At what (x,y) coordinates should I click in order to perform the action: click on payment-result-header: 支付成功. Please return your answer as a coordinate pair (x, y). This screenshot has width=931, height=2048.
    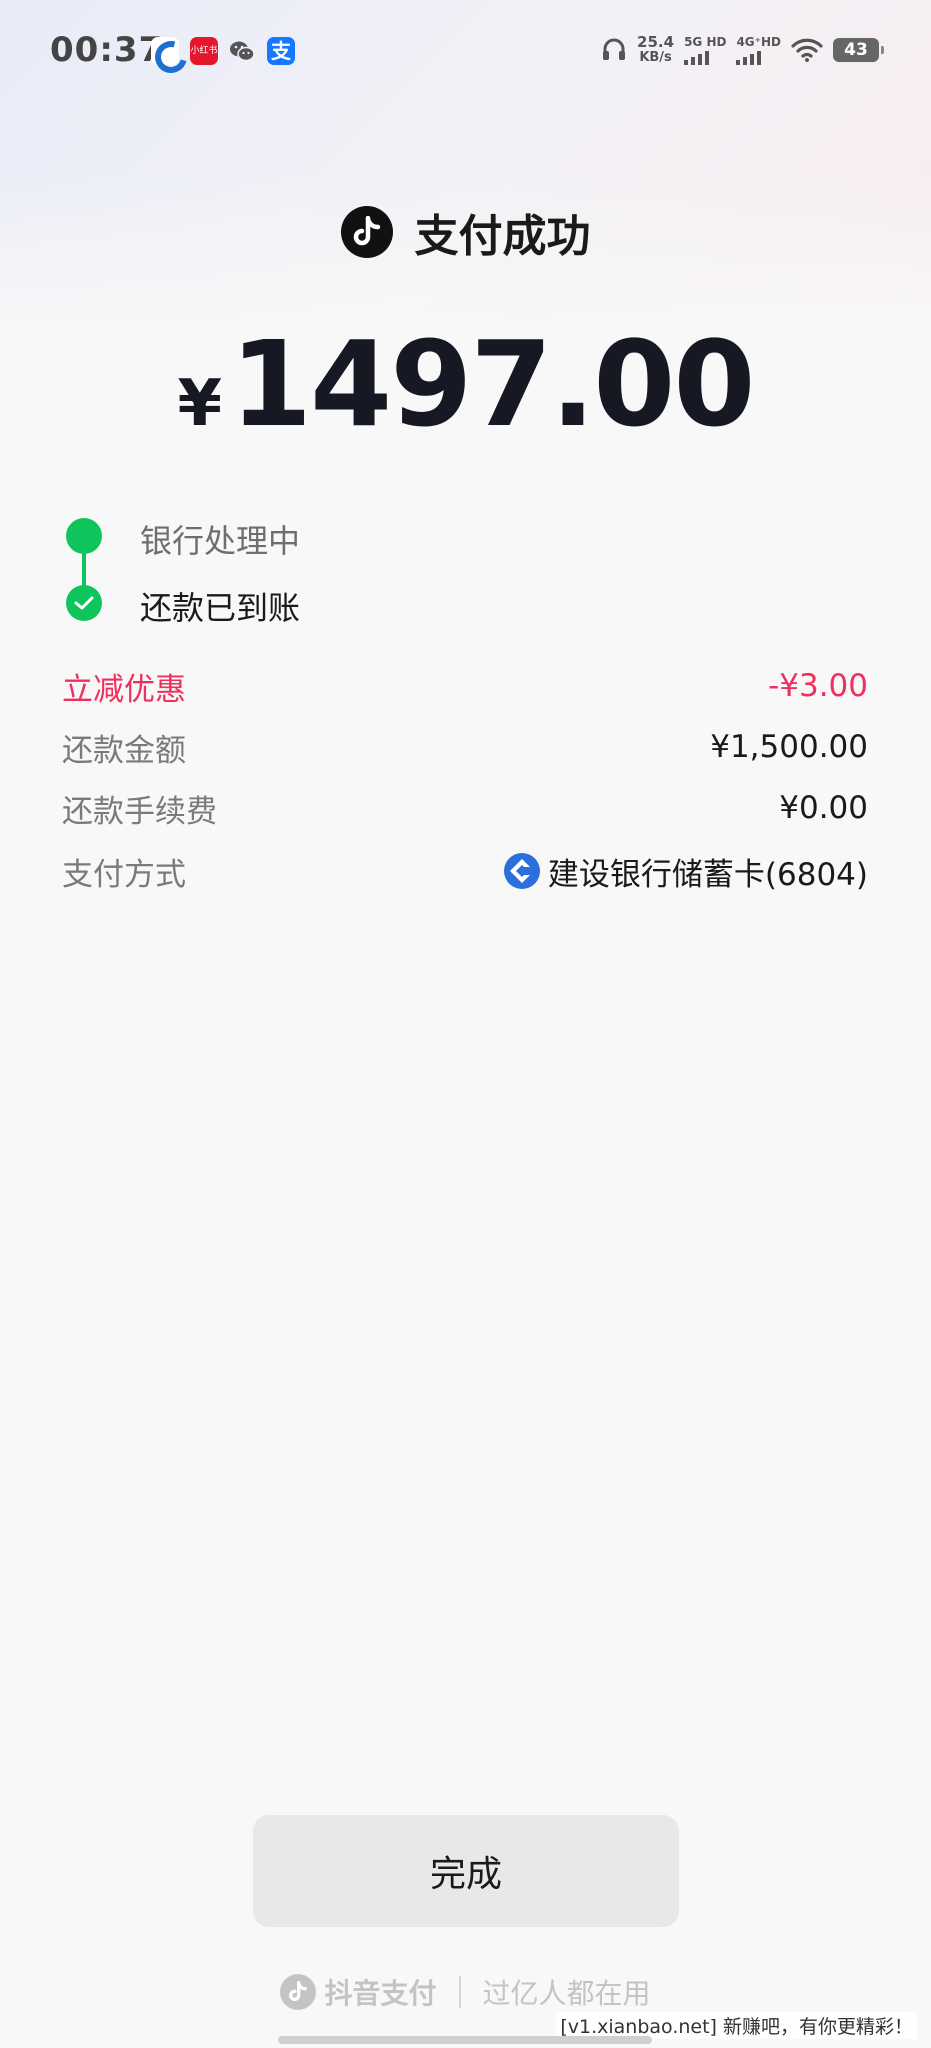
    Looking at the image, I should click on (465, 232).